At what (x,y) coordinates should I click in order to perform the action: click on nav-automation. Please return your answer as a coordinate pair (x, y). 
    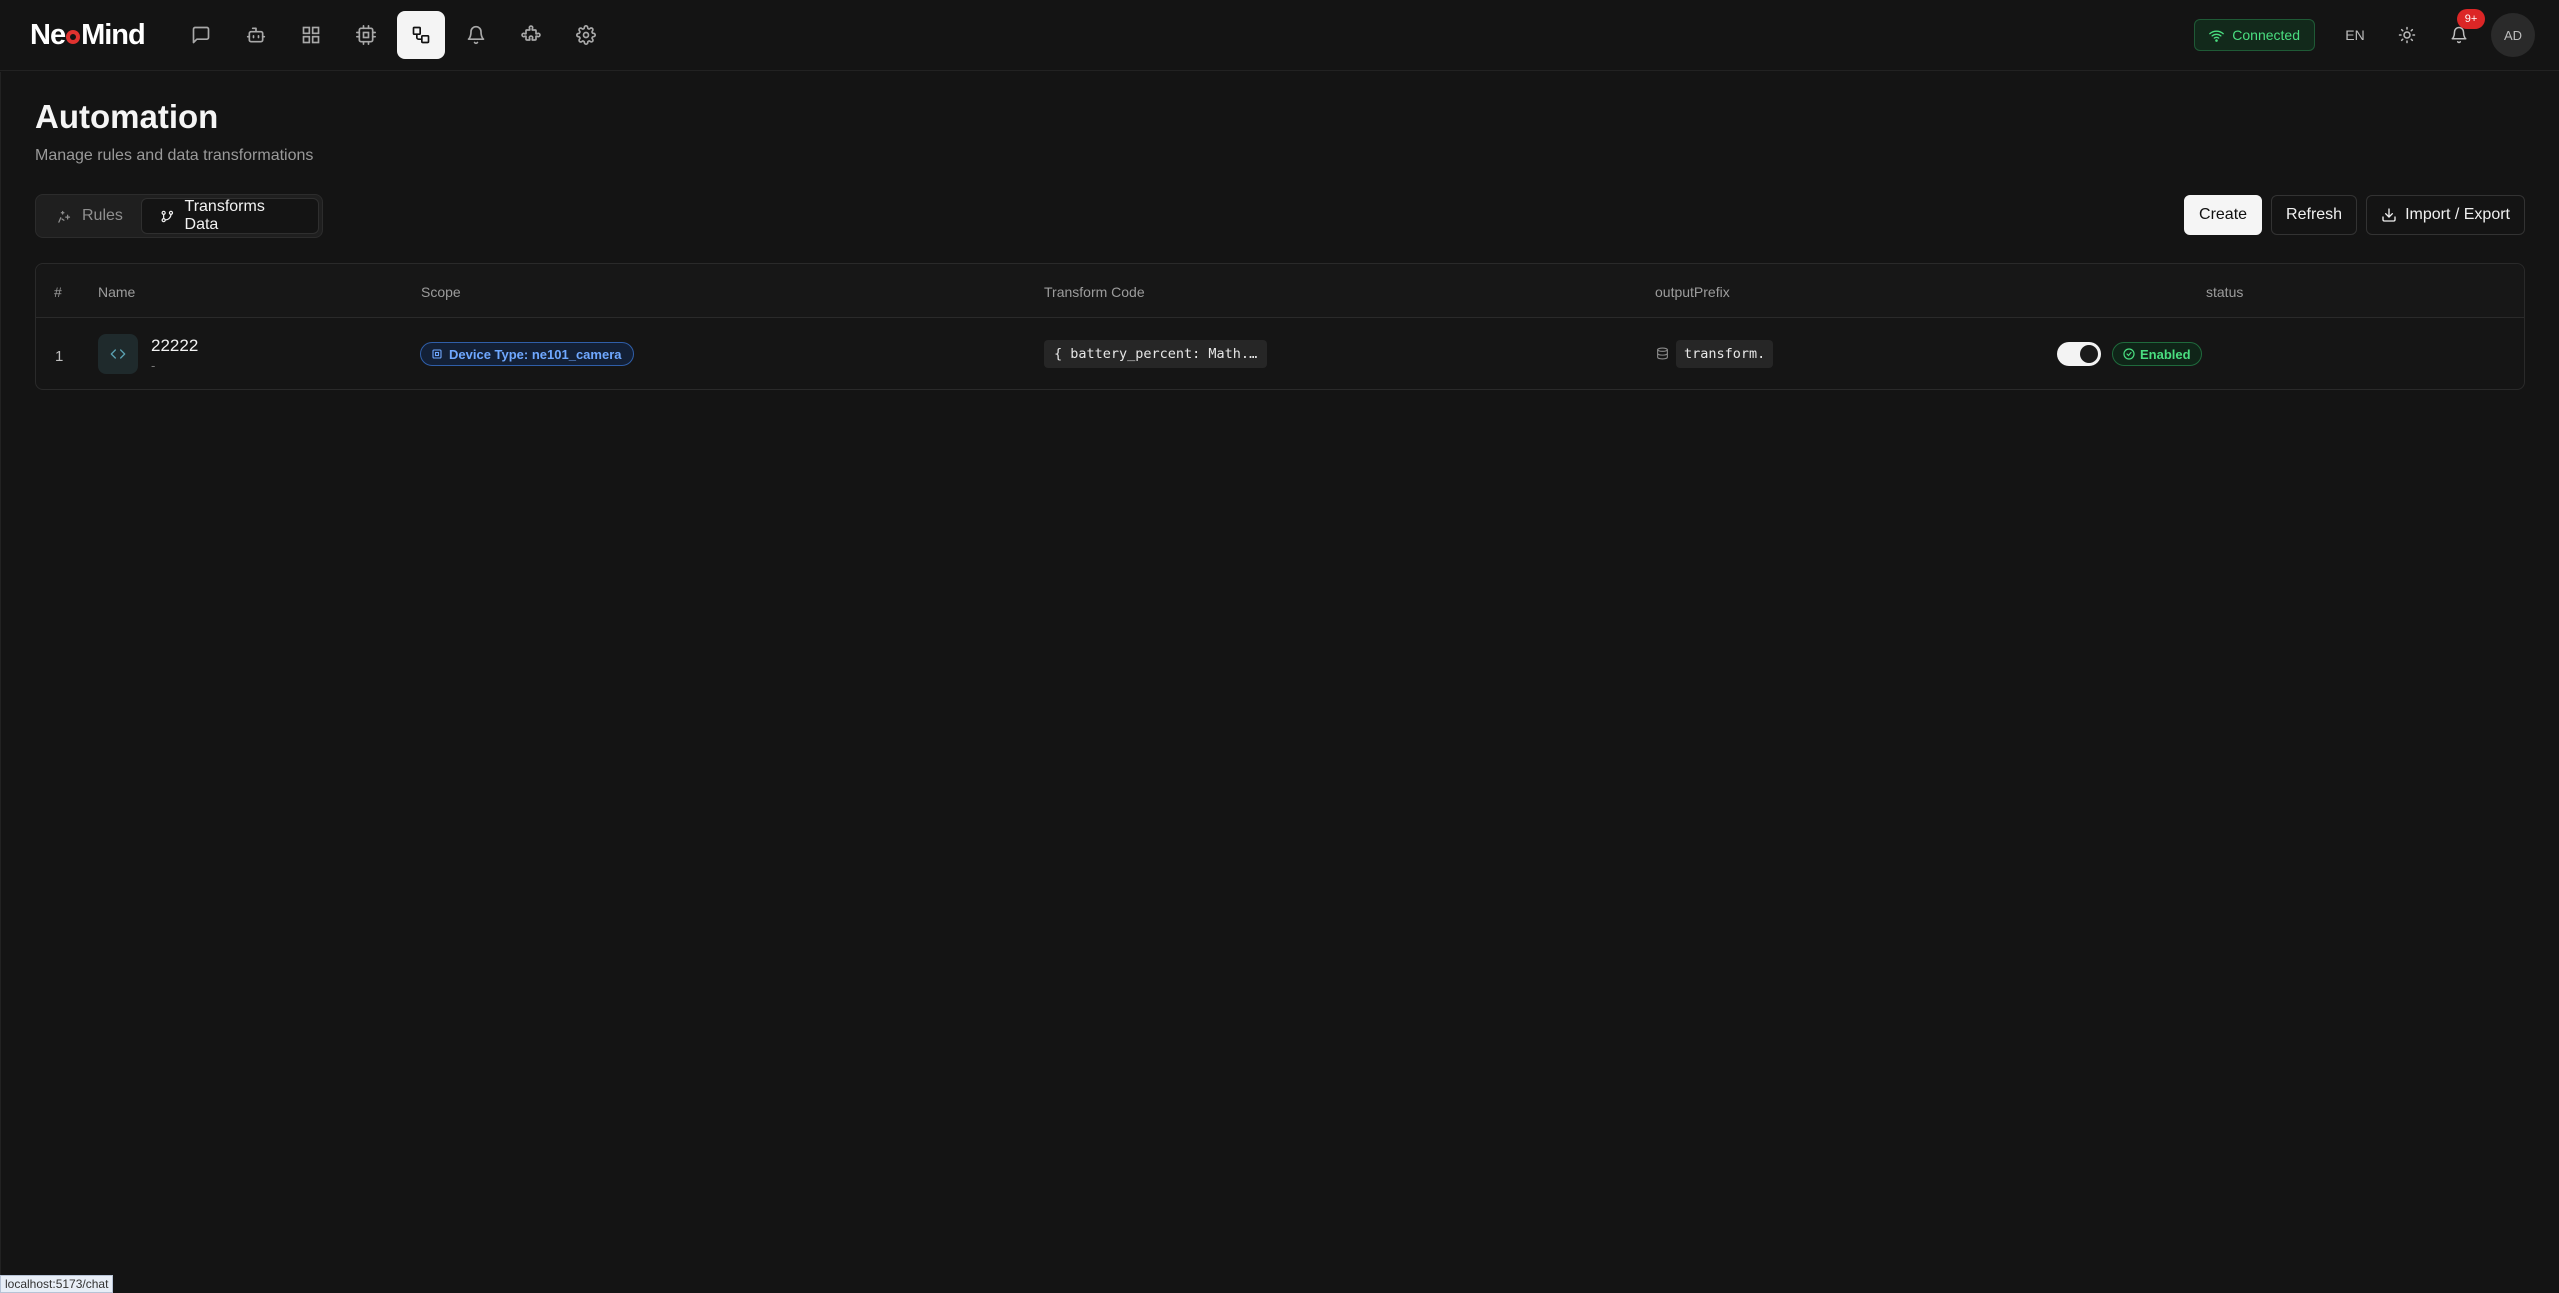
    Looking at the image, I should click on (421, 35).